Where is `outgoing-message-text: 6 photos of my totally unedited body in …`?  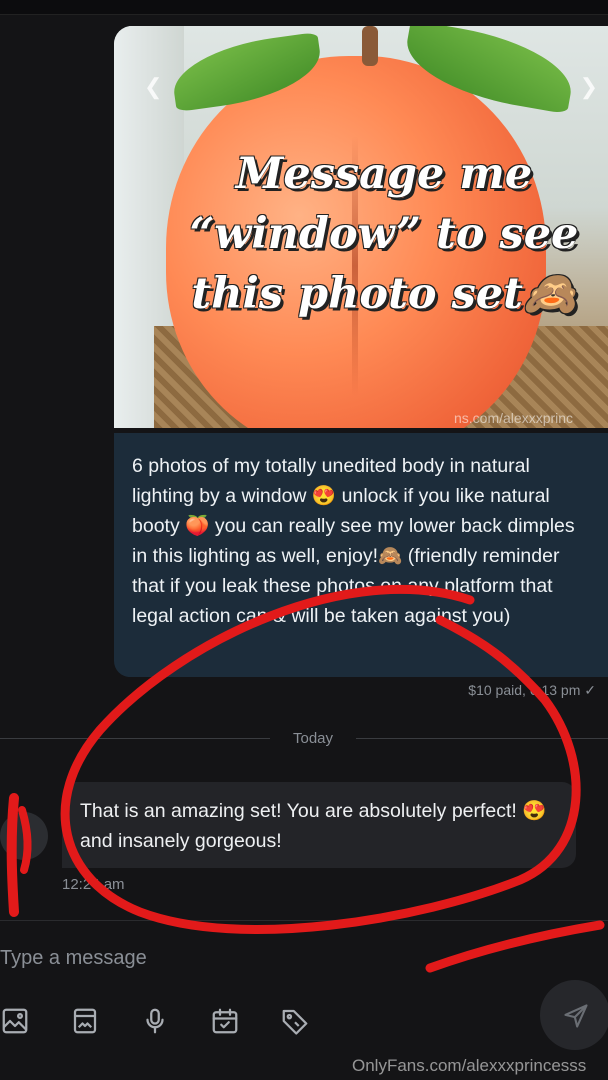 outgoing-message-text: 6 photos of my totally unedited body in … is located at coordinates (353, 541).